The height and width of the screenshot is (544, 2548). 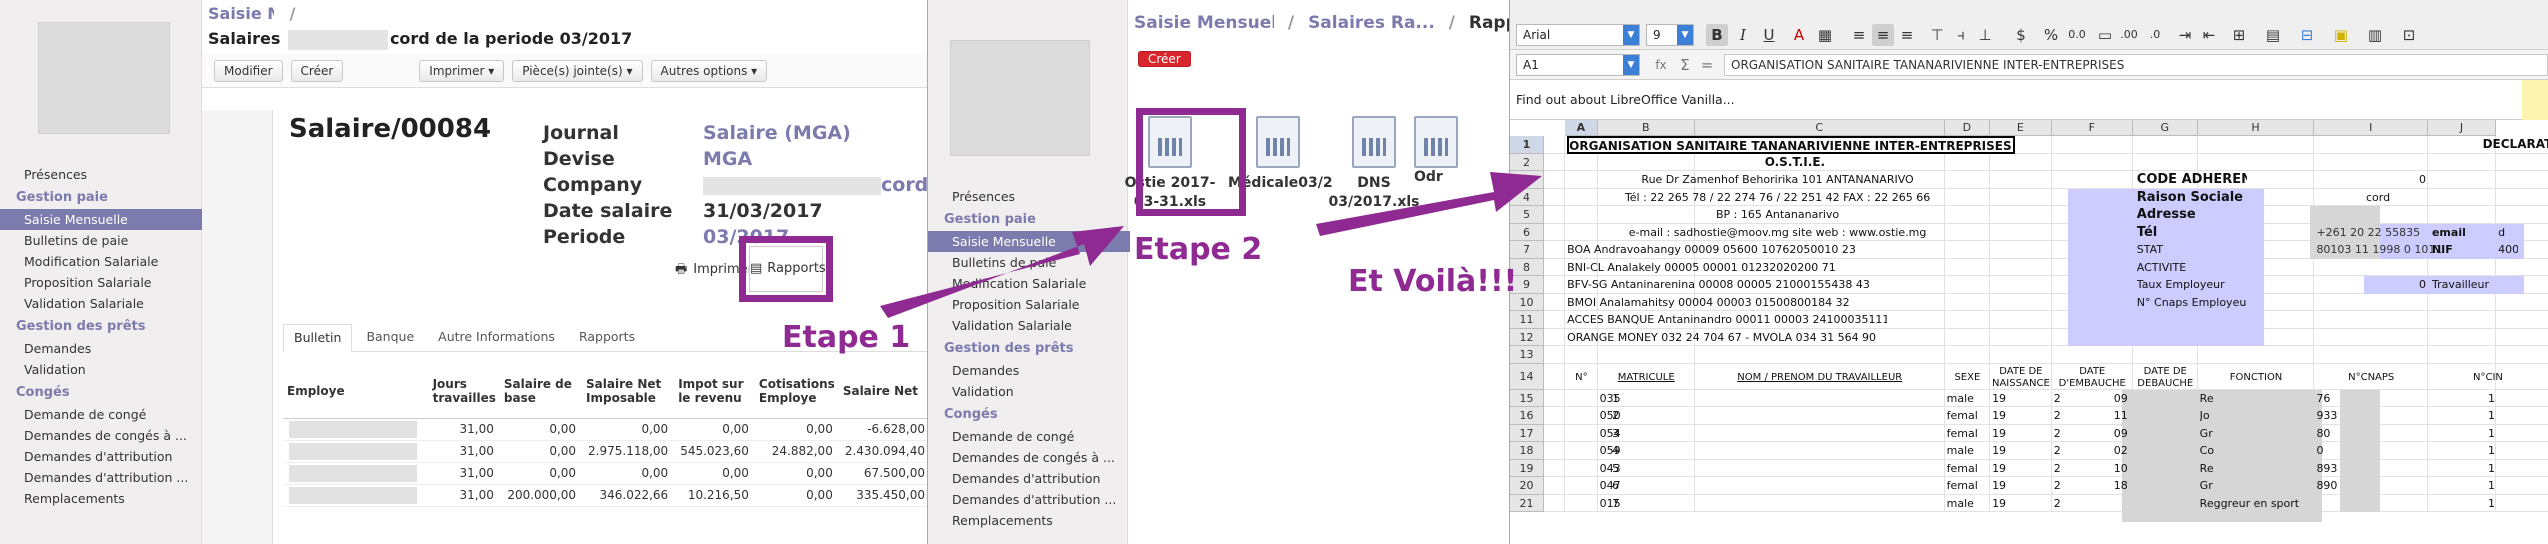 What do you see at coordinates (2508, 250) in the screenshot?
I see `cell-nif-value: 4000` at bounding box center [2508, 250].